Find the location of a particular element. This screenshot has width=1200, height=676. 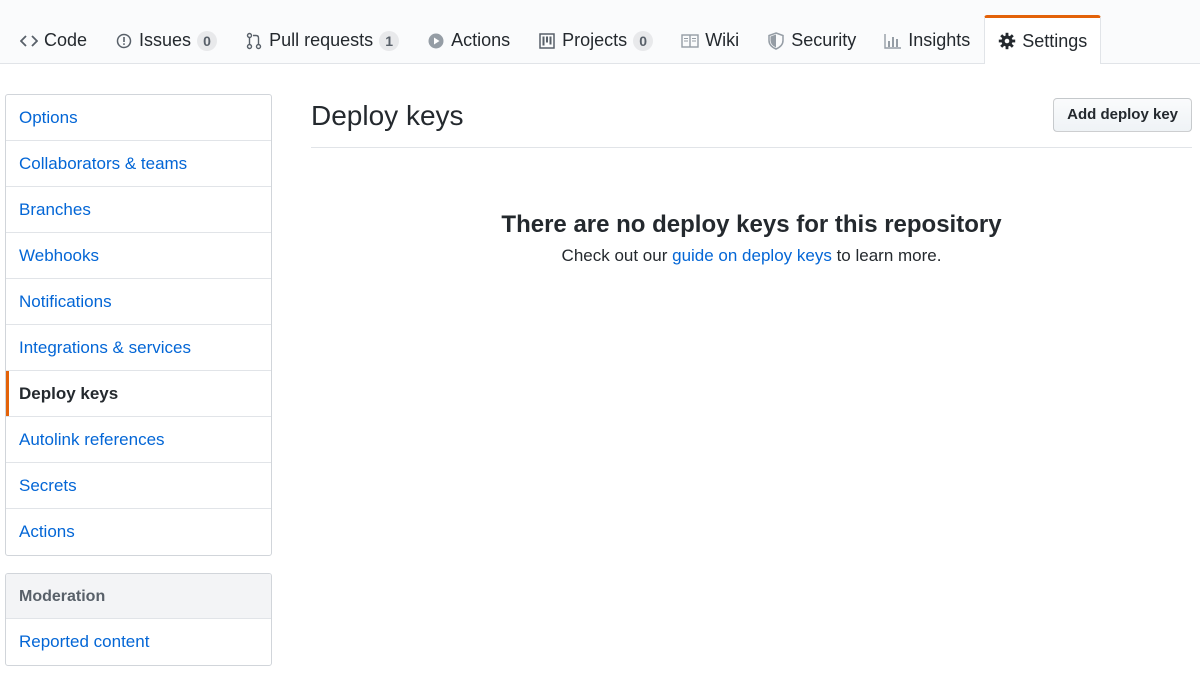

tab-label: Pull requests is located at coordinates (321, 40).